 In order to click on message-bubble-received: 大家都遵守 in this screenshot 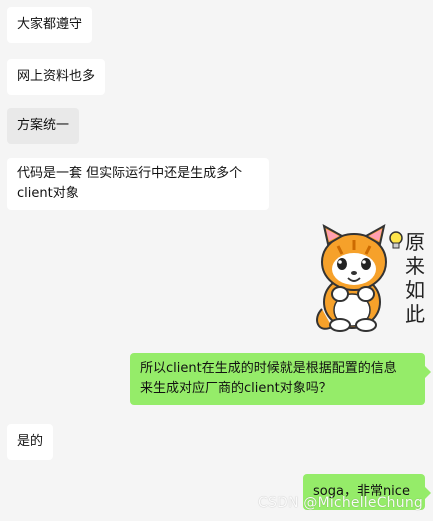, I will do `click(50, 25)`.